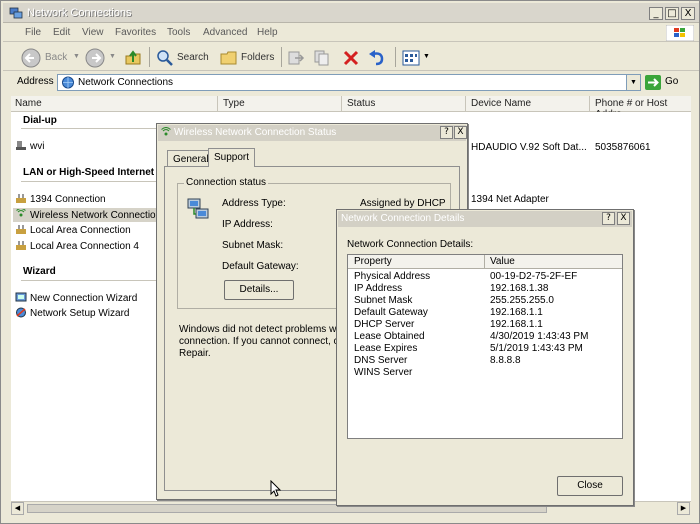  Describe the element at coordinates (502, 261) in the screenshot. I see `column-value: Value` at that location.